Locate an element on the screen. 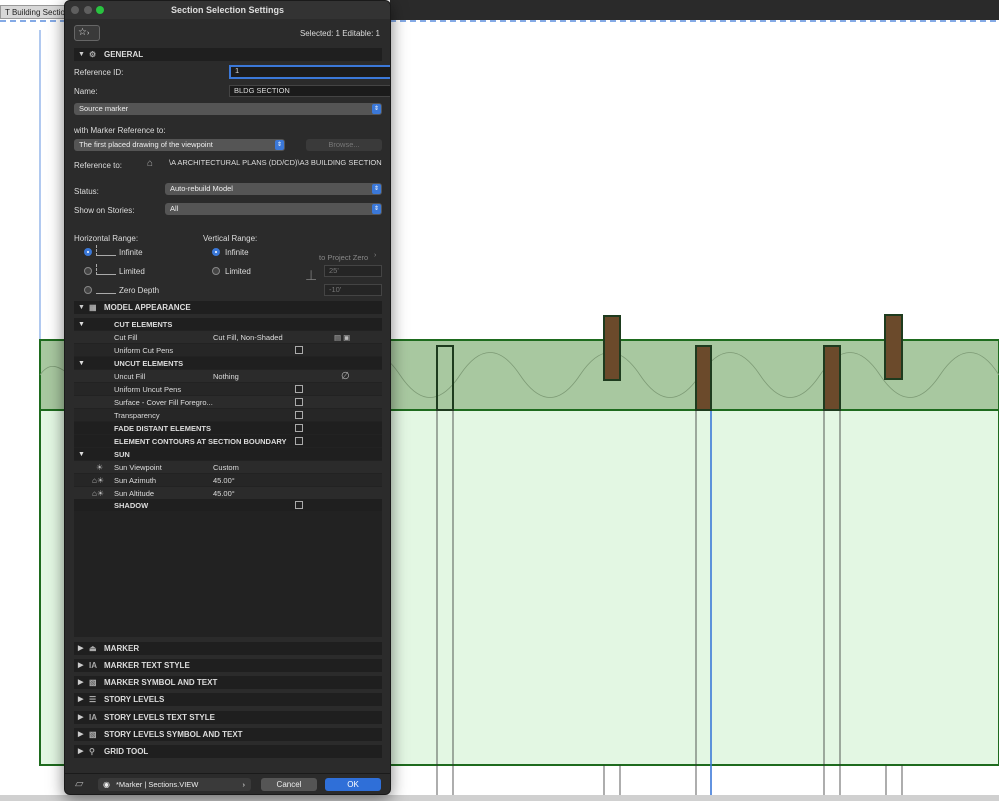 The height and width of the screenshot is (801, 999). element-contours-row: ELEMENT CONTOURS AT SECTION BOUNDARY is located at coordinates (228, 441).